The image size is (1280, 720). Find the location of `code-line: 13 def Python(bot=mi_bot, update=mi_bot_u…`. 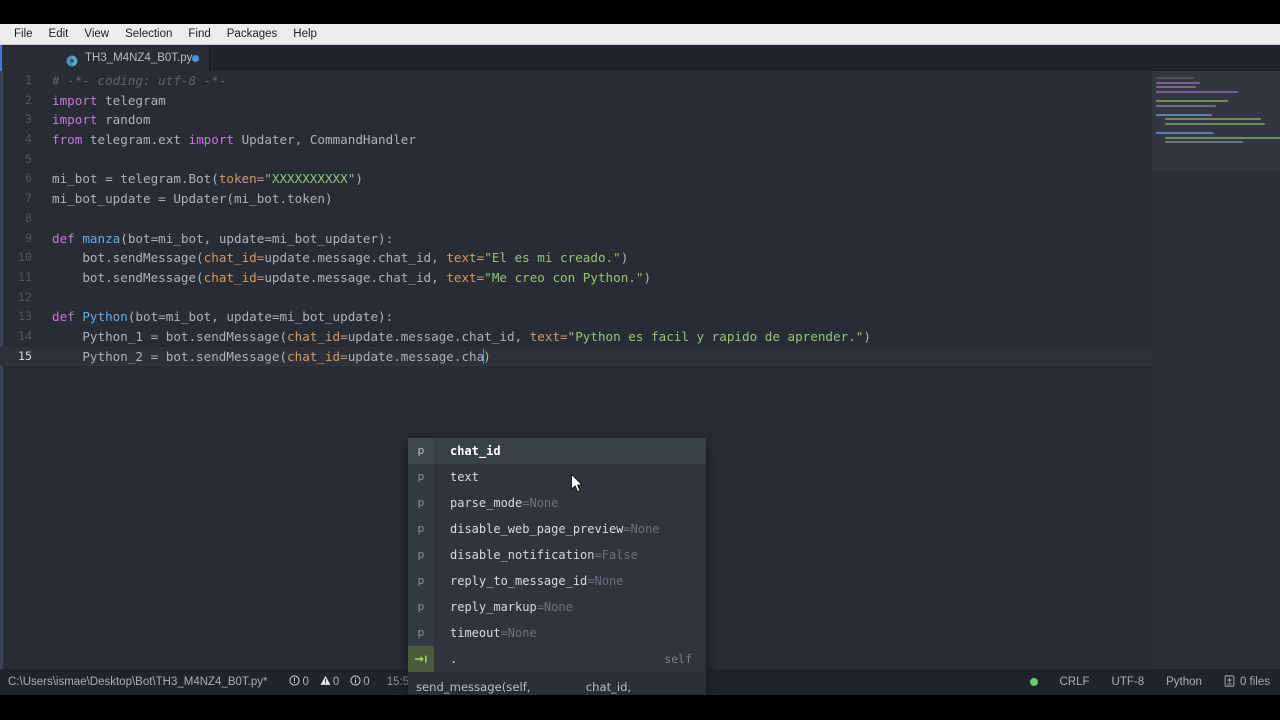

code-line: 13 def Python(bot=mi_bot, update=mi_bot_u… is located at coordinates (640, 317).